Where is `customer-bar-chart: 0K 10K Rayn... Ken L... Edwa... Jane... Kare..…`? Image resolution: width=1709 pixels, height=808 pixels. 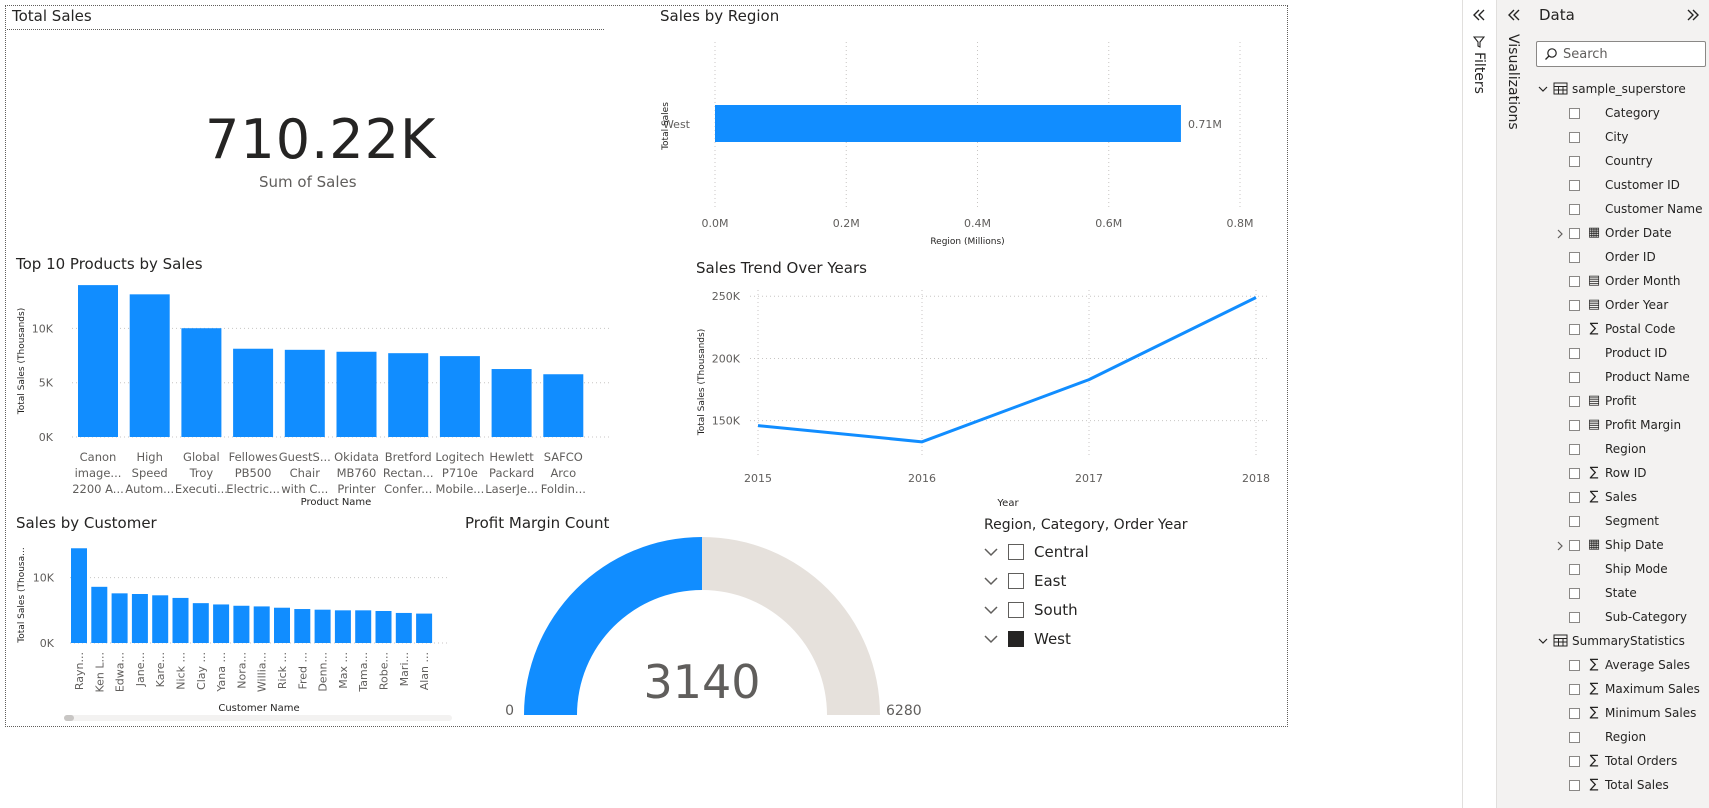 customer-bar-chart: 0K 10K Rayn... Ken L... Edwa... Jane... Kare..… is located at coordinates (237, 630).